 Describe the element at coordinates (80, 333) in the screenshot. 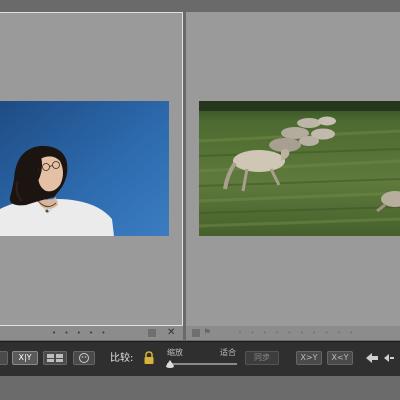

I see `rating-dots: • • • • •` at that location.